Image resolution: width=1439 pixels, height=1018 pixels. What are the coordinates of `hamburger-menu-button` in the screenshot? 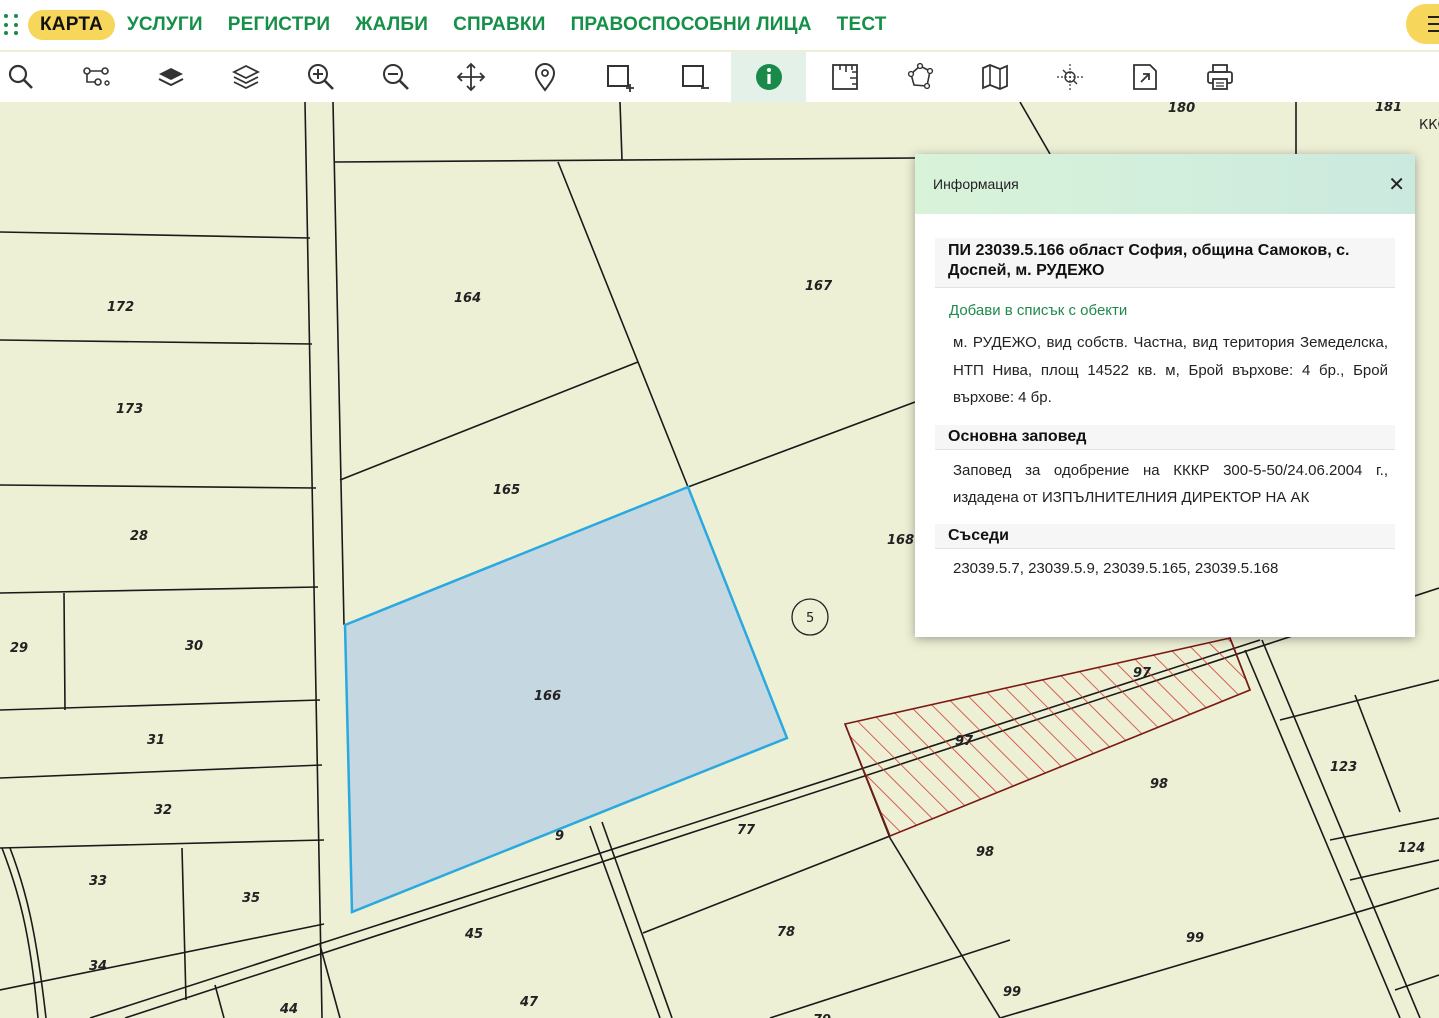 It's located at (1422, 24).